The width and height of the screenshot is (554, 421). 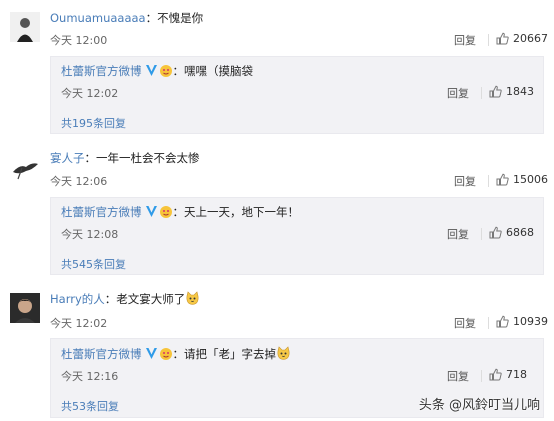 What do you see at coordinates (145, 299) in the screenshot?
I see `comment-text: ：老文宴大师了` at bounding box center [145, 299].